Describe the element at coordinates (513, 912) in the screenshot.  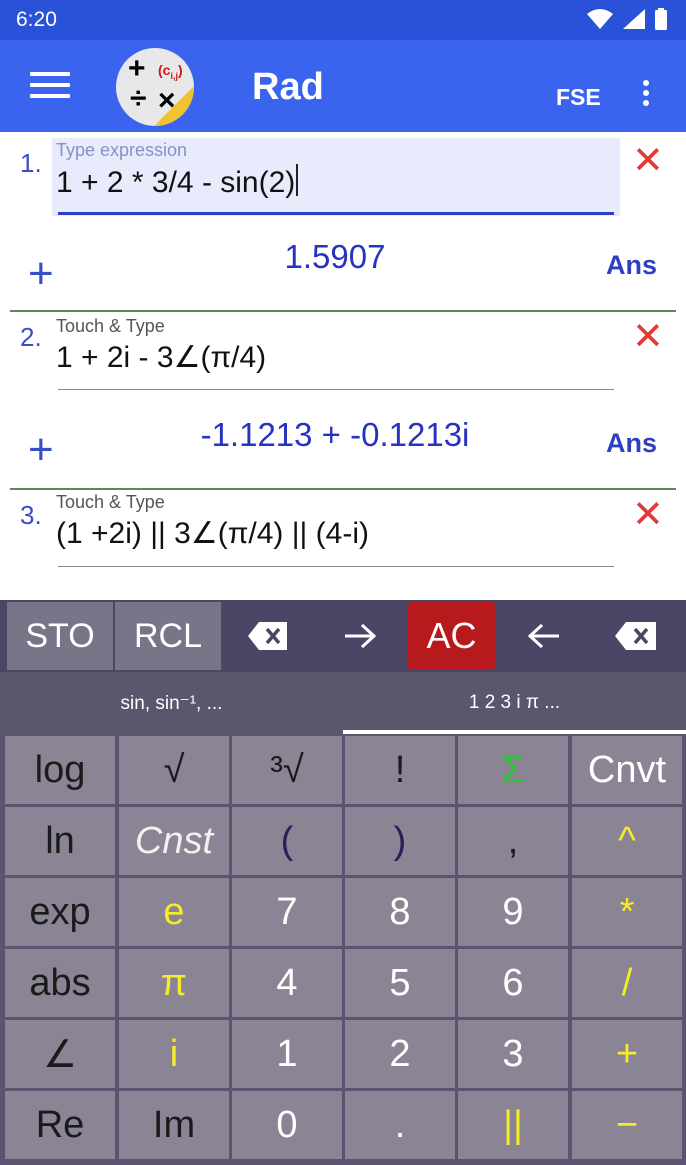
I see `key-9: 9` at that location.